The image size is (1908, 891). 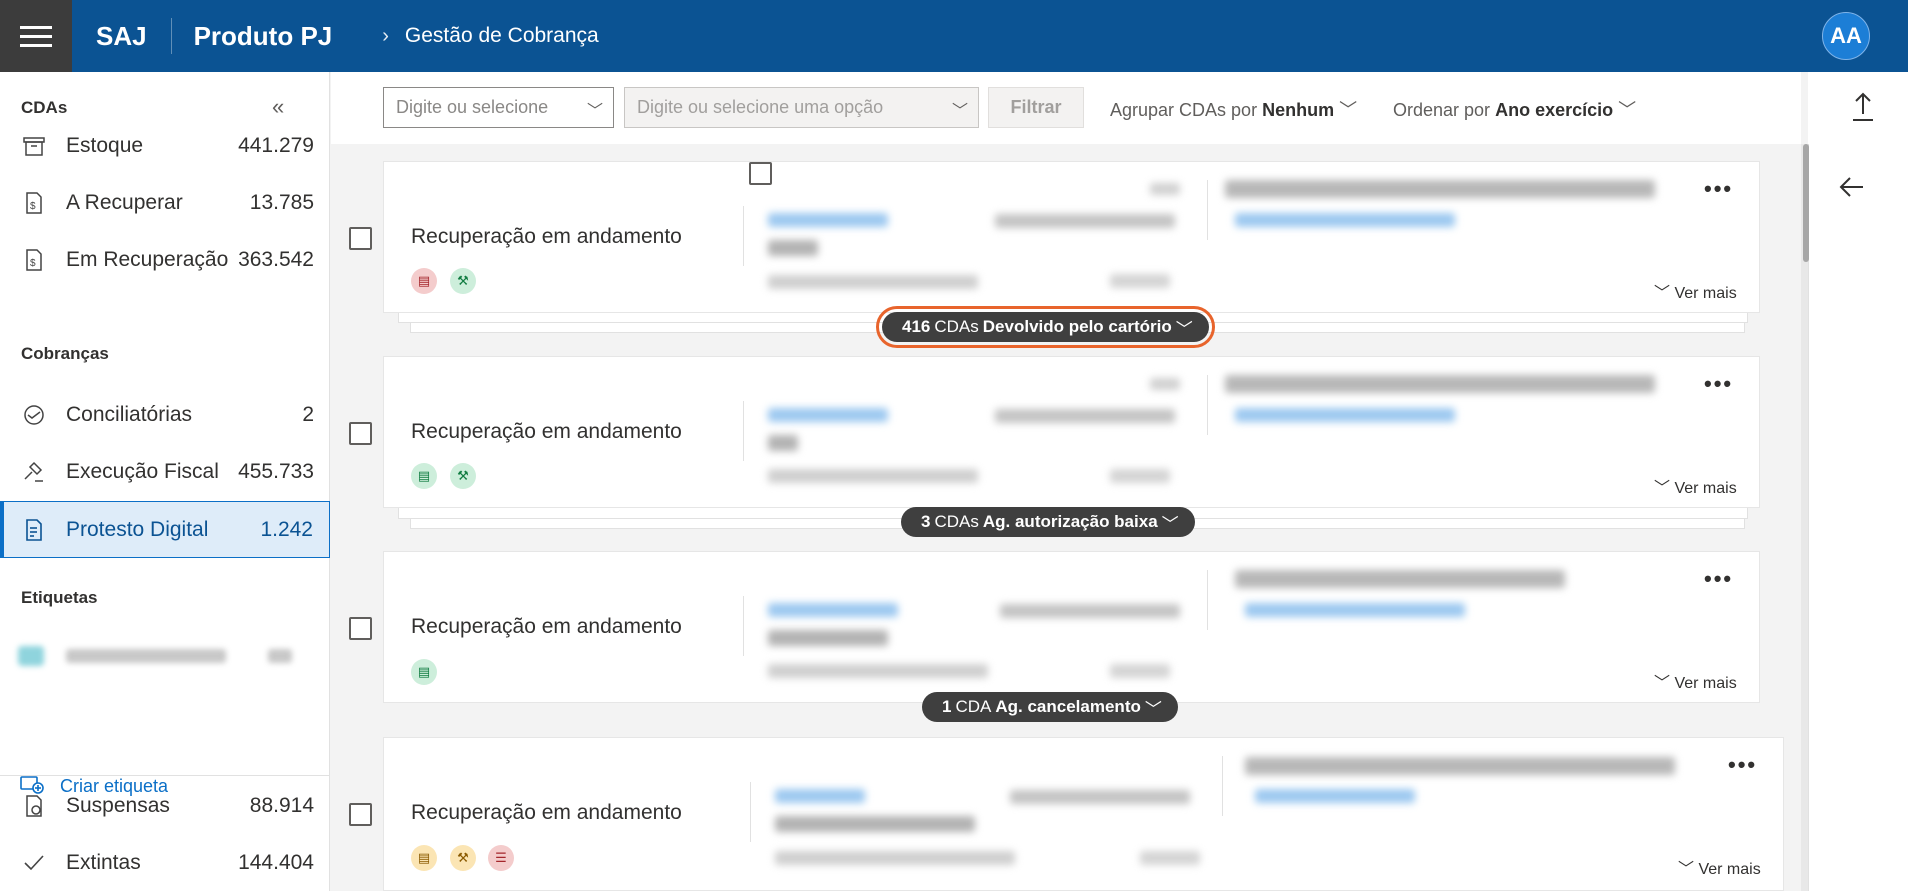 I want to click on sidebar-item-em-recuperacao: $ Em Recuperação 363.542, so click(x=165, y=260).